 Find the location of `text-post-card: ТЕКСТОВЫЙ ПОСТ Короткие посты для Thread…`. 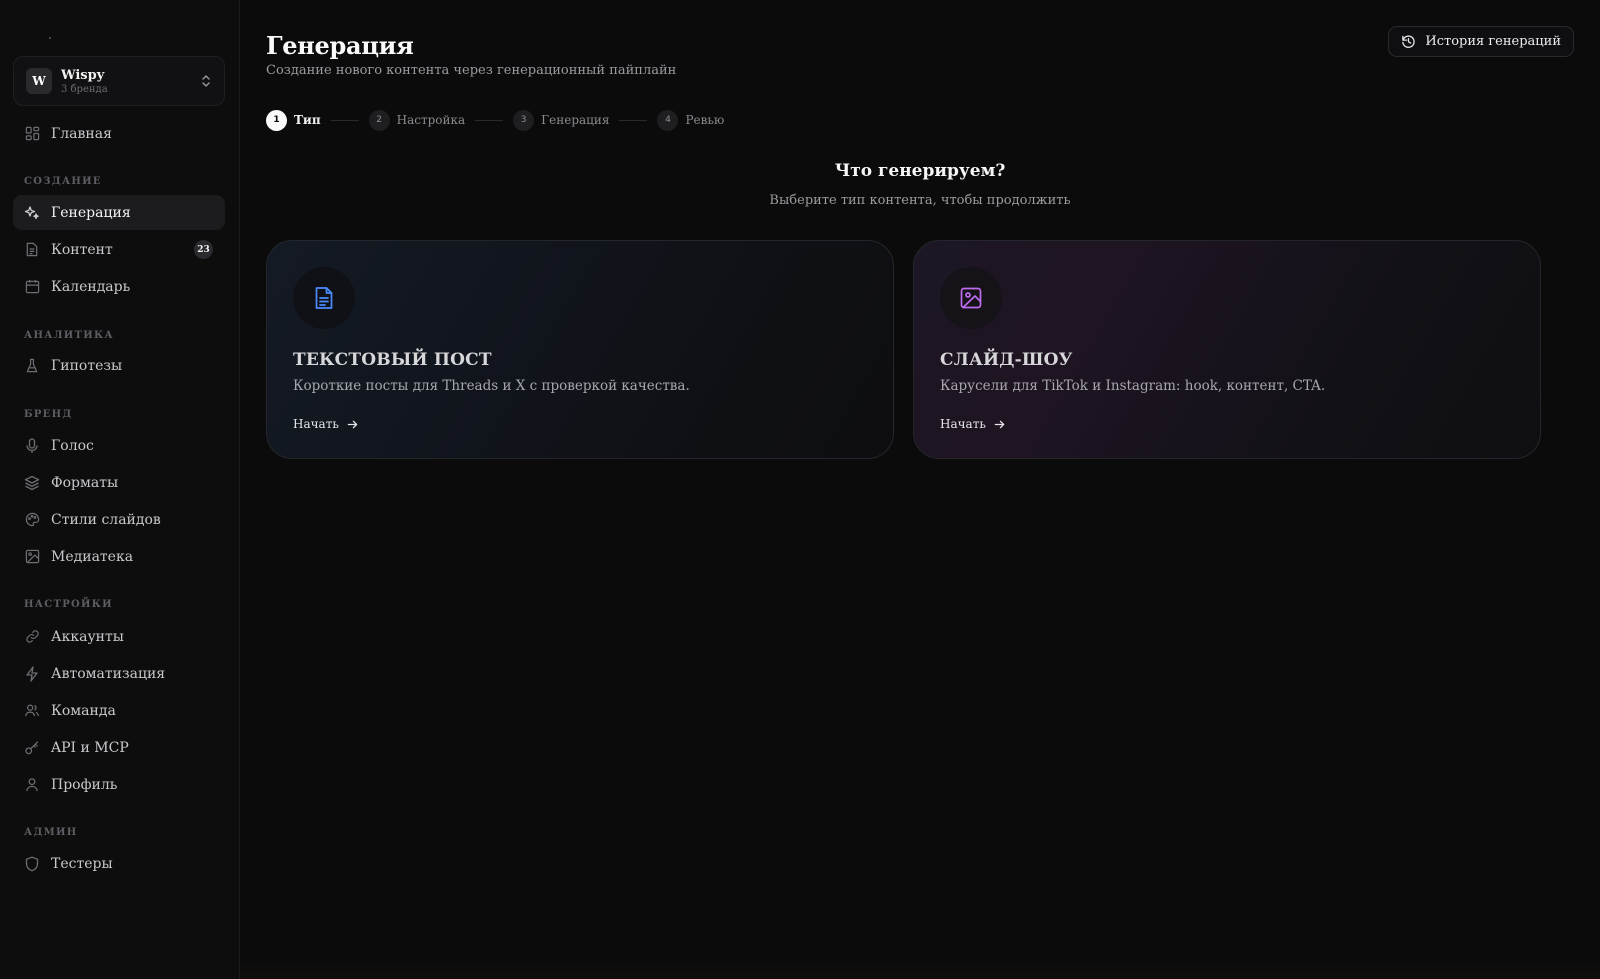

text-post-card: ТЕКСТОВЫЙ ПОСТ Короткие посты для Thread… is located at coordinates (580, 349).